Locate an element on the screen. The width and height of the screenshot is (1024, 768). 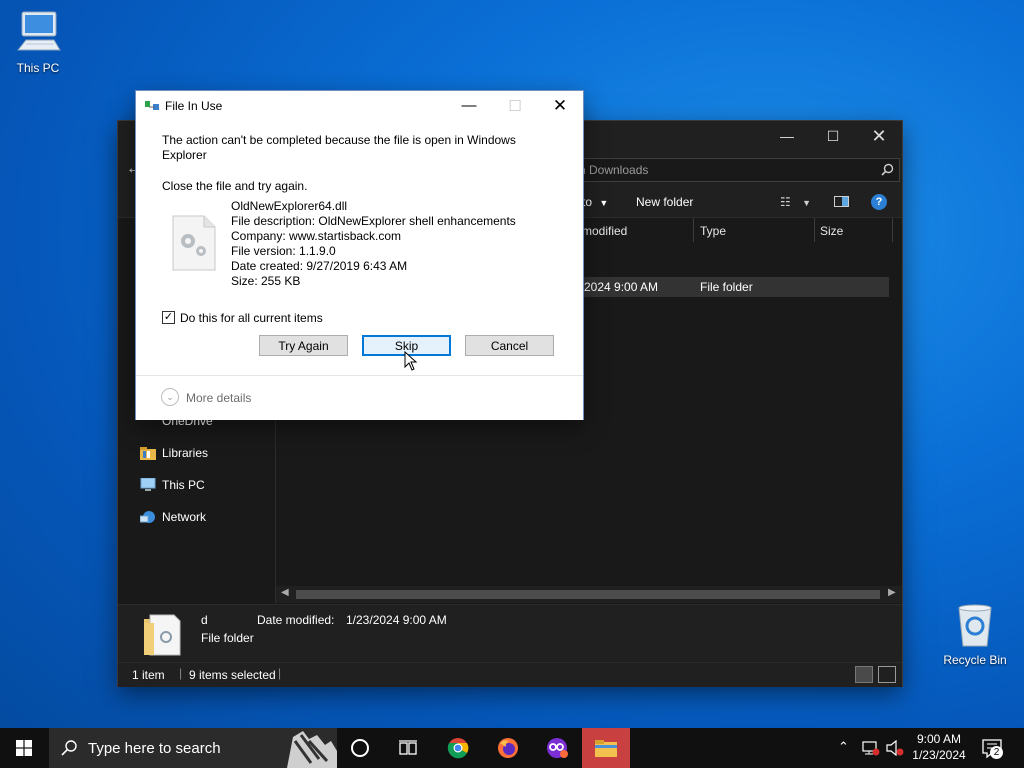
apply-all-checkbox: ✓ is located at coordinates (168, 317).